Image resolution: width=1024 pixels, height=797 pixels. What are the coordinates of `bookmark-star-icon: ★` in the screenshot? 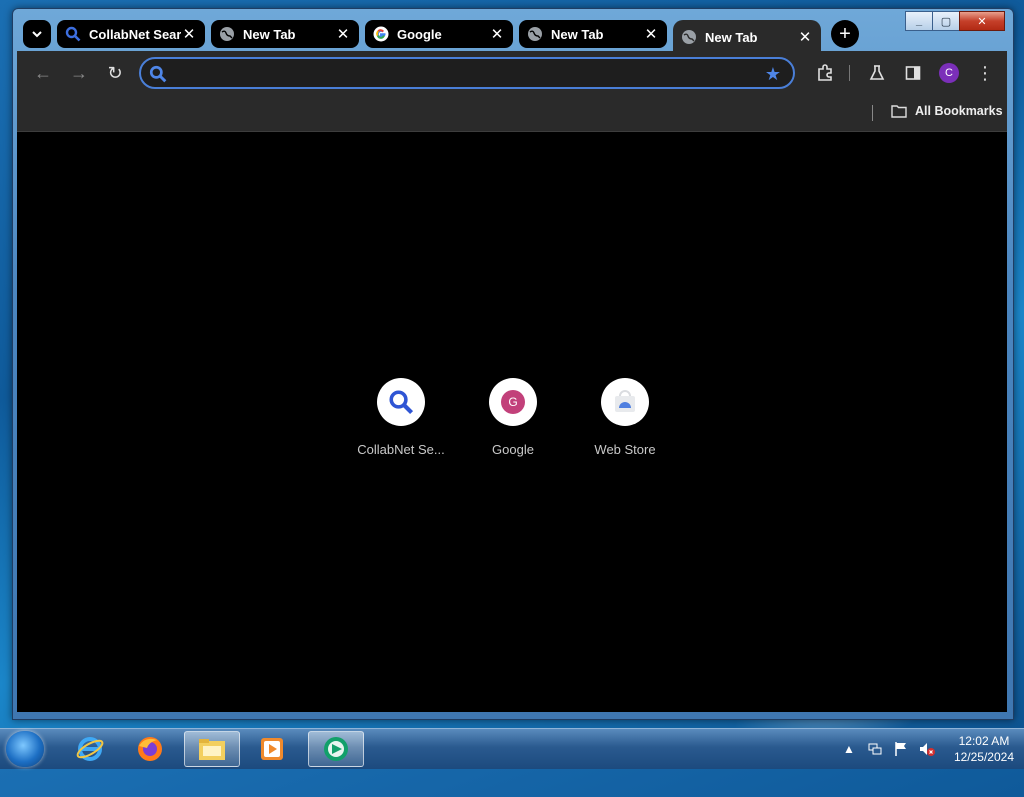 It's located at (773, 74).